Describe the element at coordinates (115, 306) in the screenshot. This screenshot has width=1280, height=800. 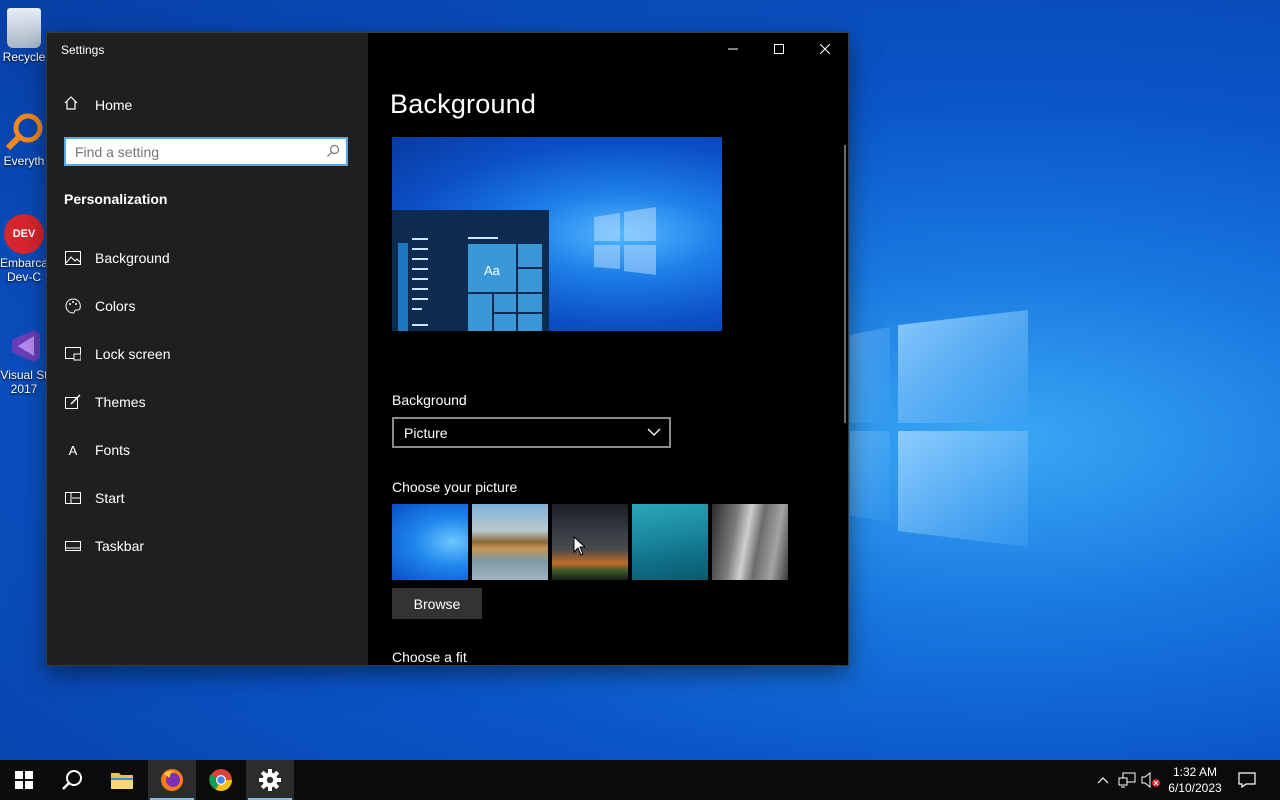
I see `sidebar-item-label: Colors` at that location.